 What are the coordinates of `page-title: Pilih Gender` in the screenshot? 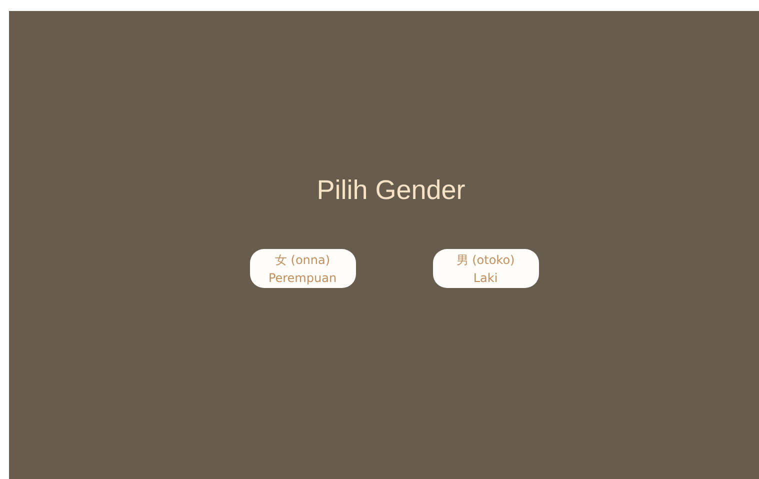 It's located at (391, 190).